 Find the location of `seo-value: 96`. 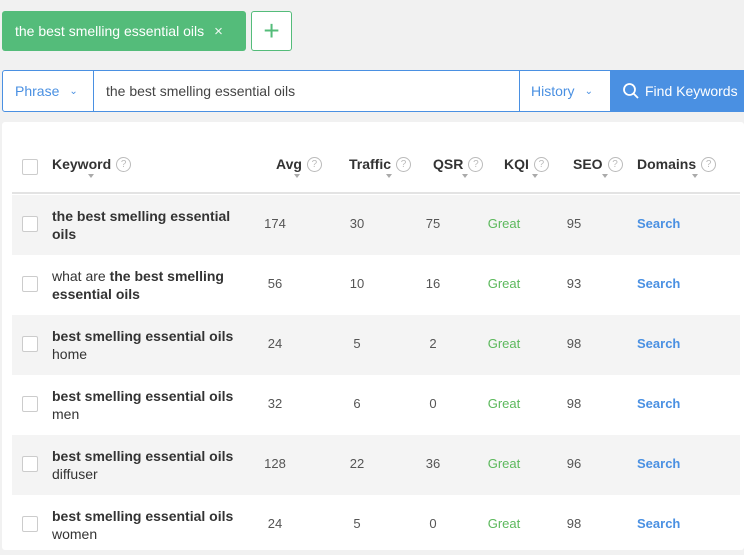

seo-value: 96 is located at coordinates (574, 463).